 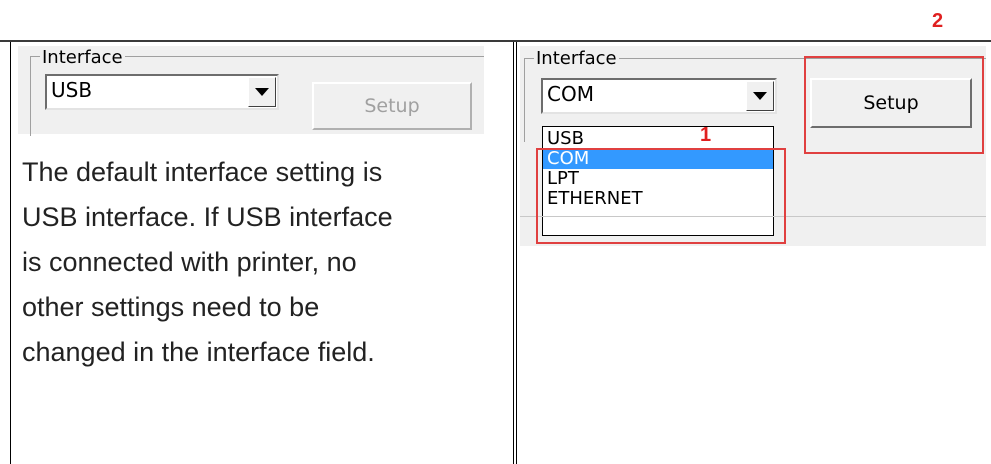 I want to click on description-line: other settings need to be, so click(x=171, y=307).